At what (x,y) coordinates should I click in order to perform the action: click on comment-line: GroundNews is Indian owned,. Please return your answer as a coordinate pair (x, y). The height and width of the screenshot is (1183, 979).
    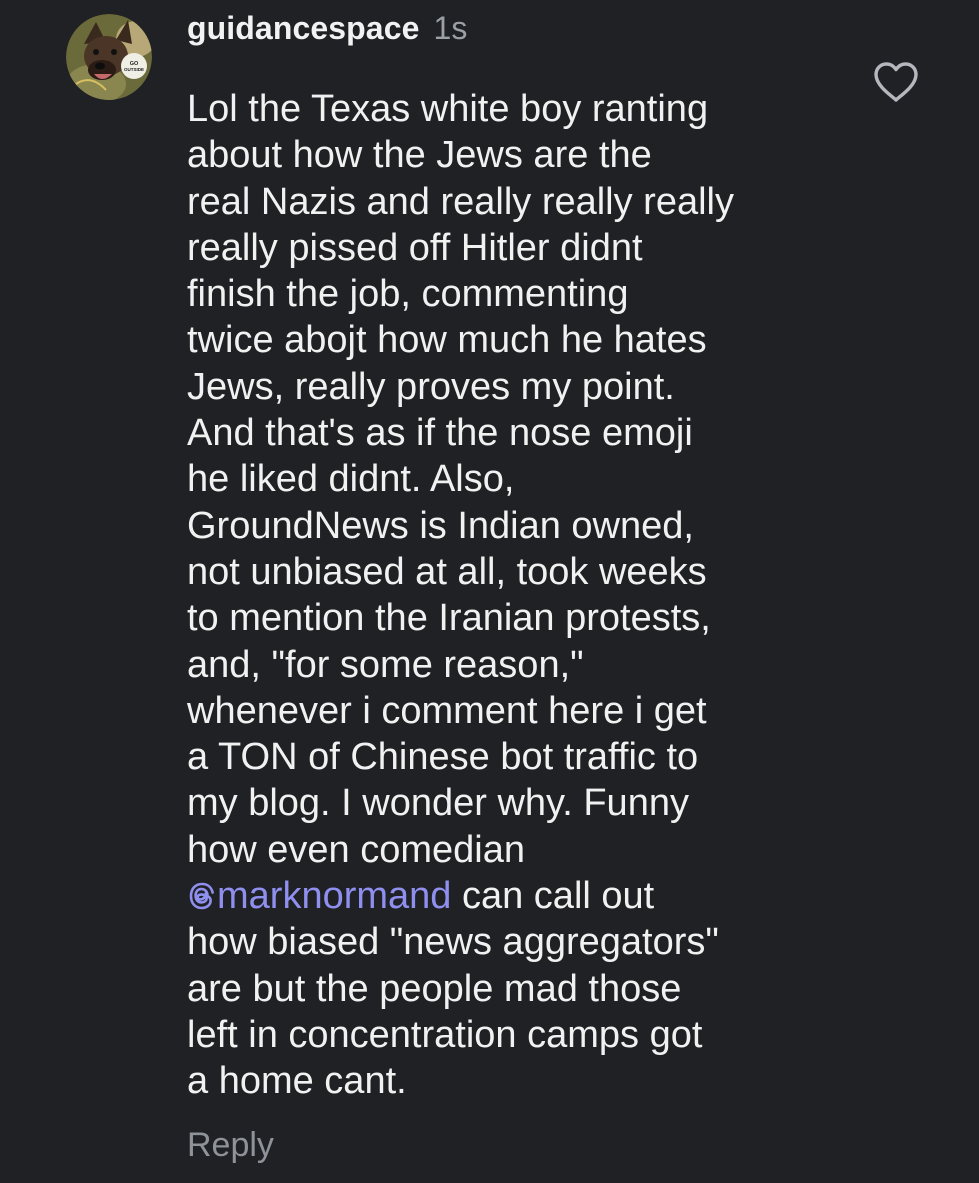
    Looking at the image, I should click on (440, 525).